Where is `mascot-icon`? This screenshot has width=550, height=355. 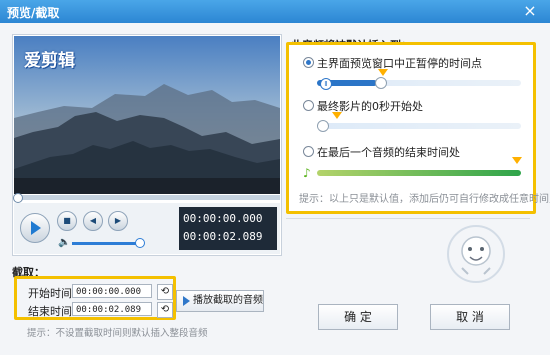
mascot-icon is located at coordinates (476, 254).